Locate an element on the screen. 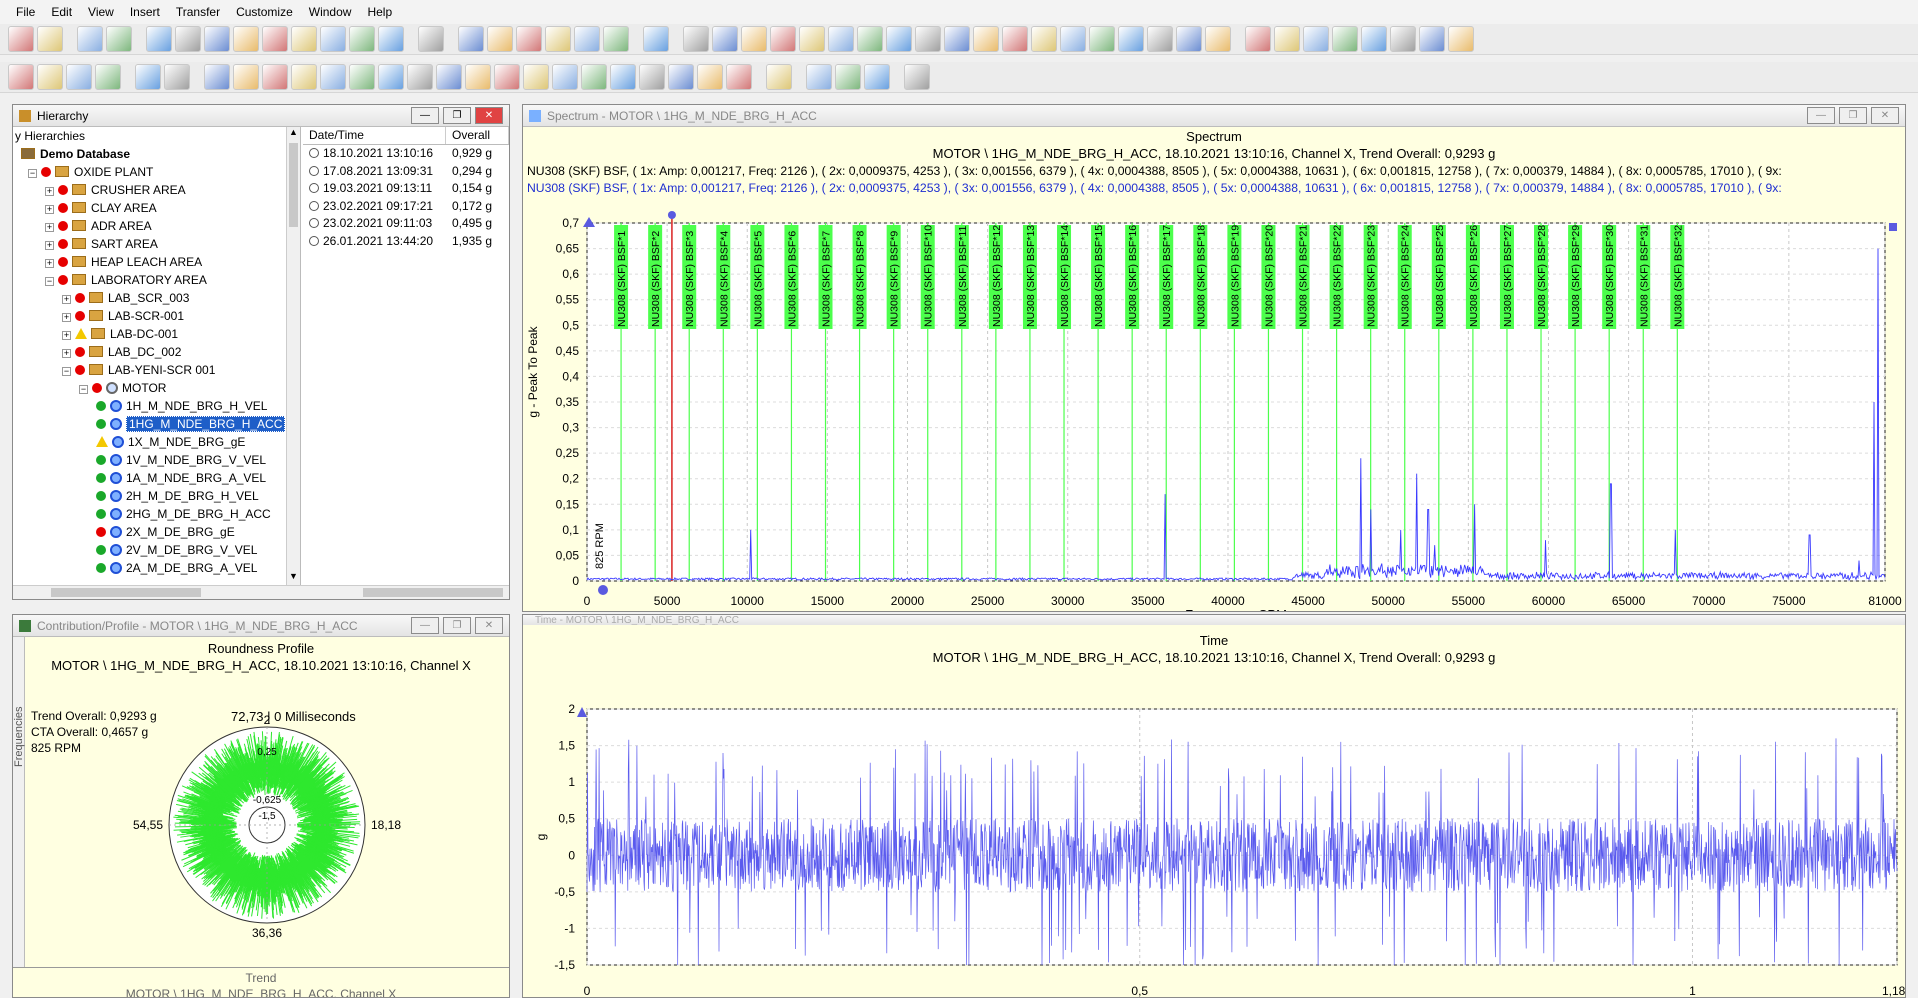  menu-edit: Edit is located at coordinates (61, 12).